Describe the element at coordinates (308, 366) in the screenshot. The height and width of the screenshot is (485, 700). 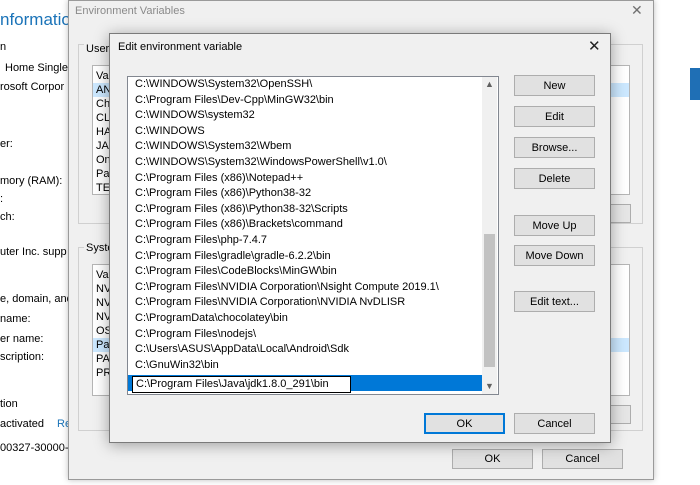
I see `path-item: C:\GnuWin32\bin` at that location.